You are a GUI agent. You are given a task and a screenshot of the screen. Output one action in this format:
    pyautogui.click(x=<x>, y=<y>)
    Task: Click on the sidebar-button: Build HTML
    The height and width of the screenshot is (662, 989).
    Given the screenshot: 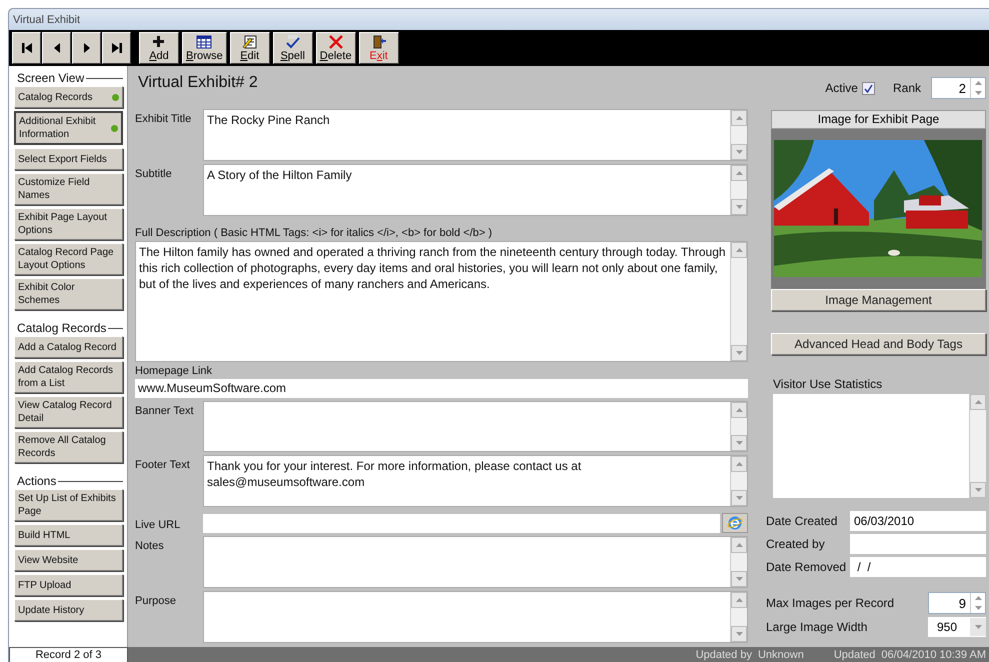 What is the action you would take?
    pyautogui.click(x=68, y=535)
    